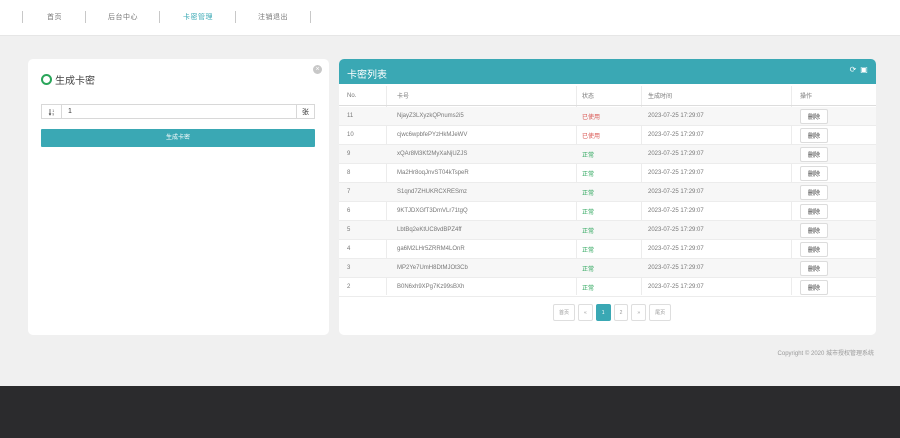 This screenshot has height=438, width=900. Describe the element at coordinates (432, 192) in the screenshot. I see `cell-card: S1qnd7ZHUKRCXRESmz` at that location.